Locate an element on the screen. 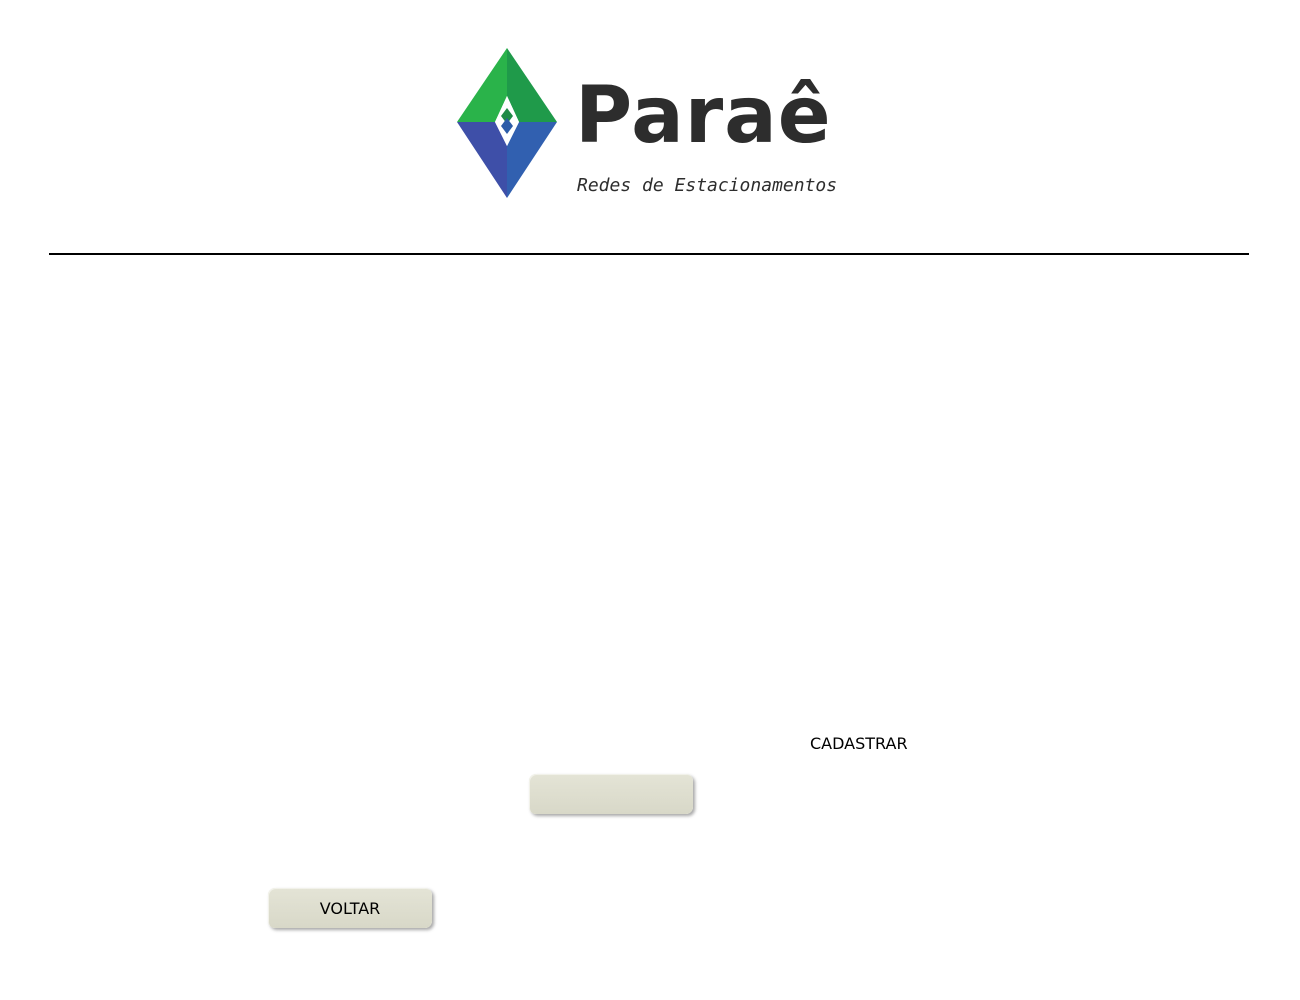 The height and width of the screenshot is (1000, 1300). voltar-button: VOLTAR is located at coordinates (350, 908).